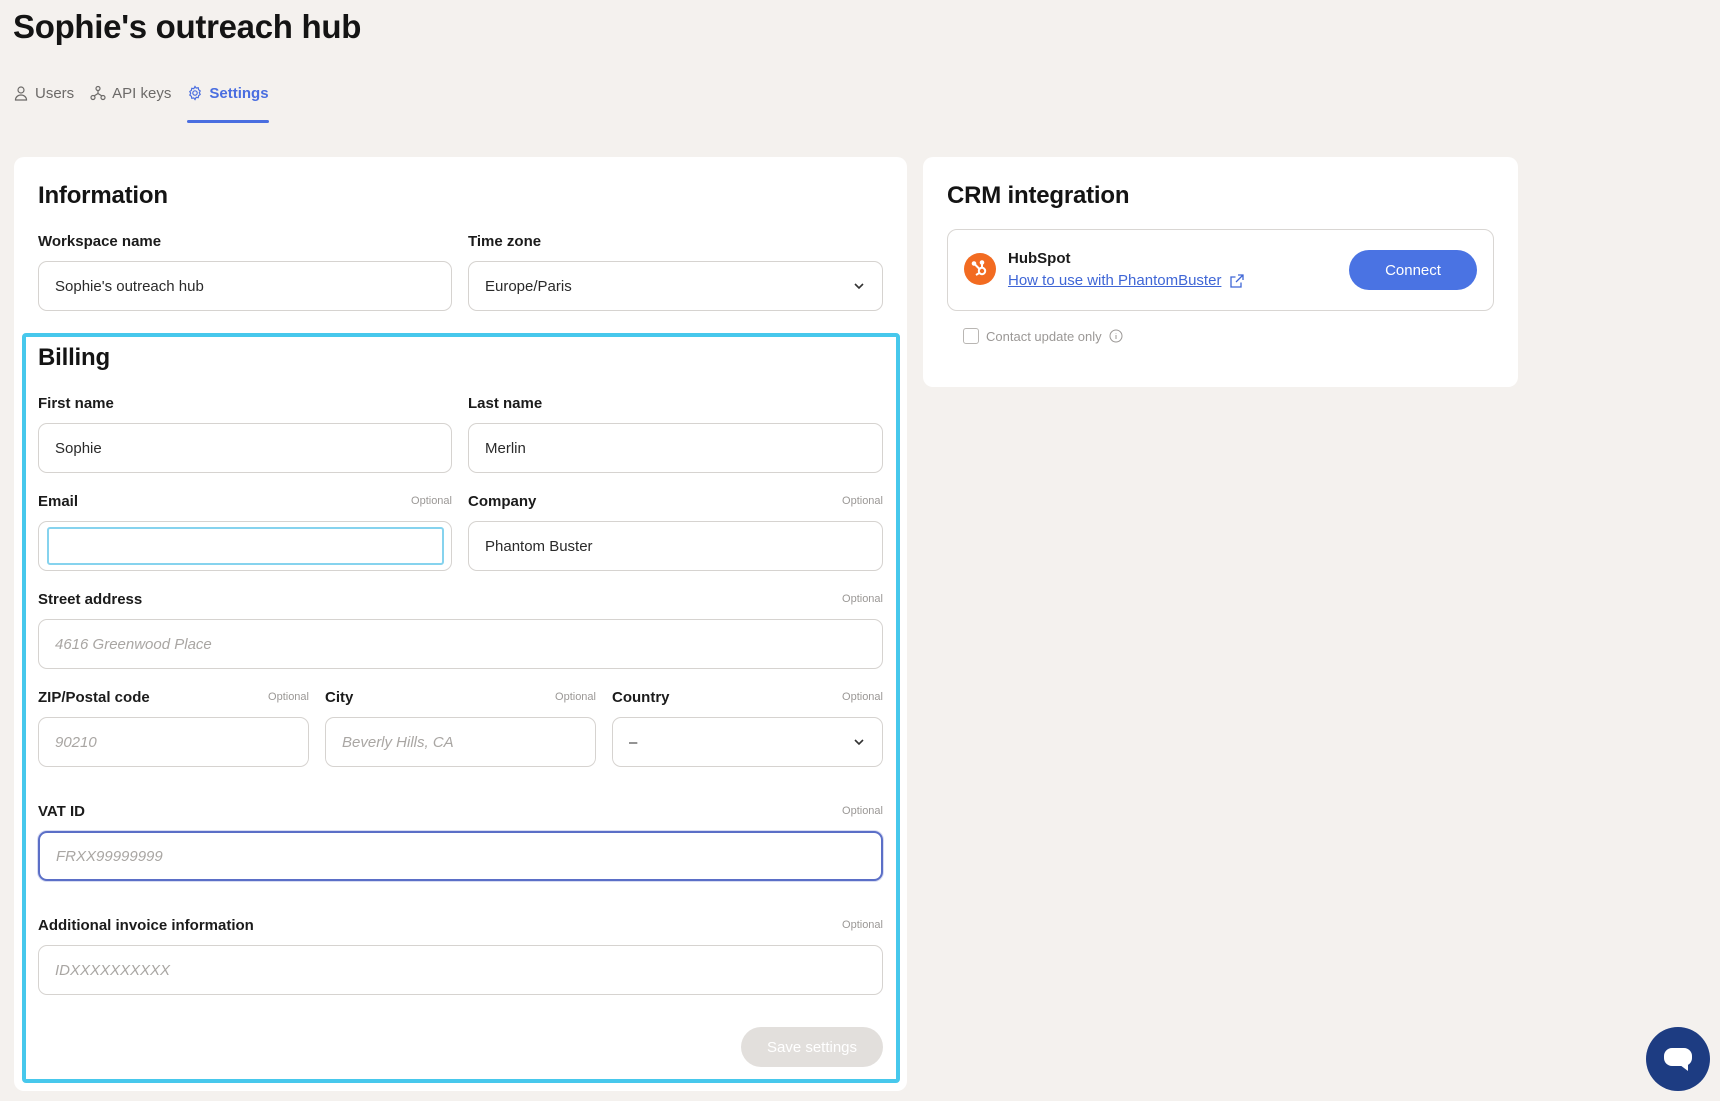 The image size is (1720, 1101). Describe the element at coordinates (142, 93) in the screenshot. I see `tab-api-keys-label: API keys` at that location.